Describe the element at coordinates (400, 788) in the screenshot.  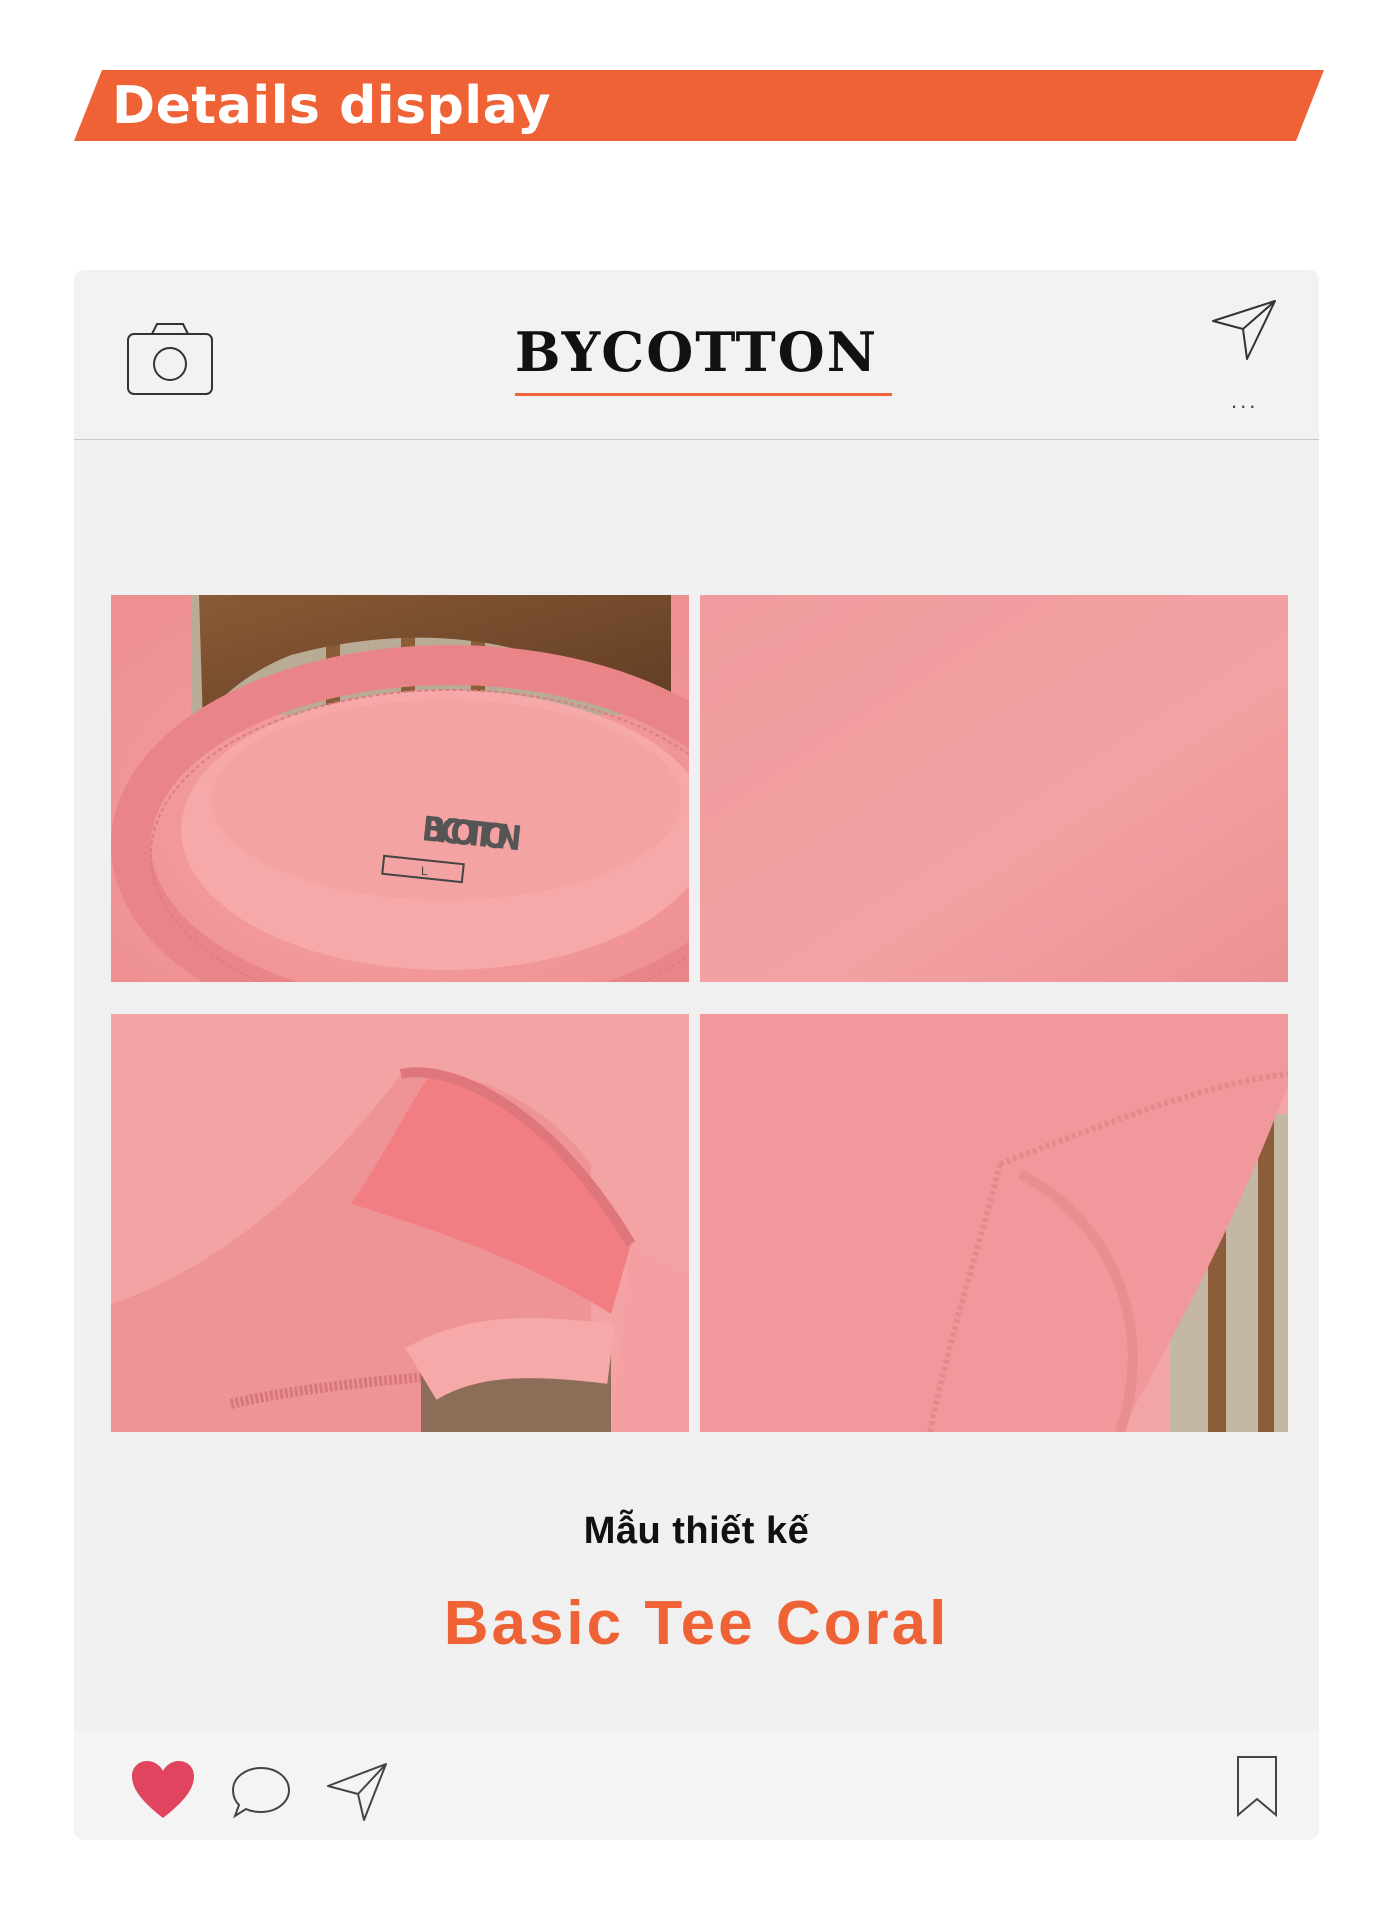
I see `photo-collar: BYCOTTON L` at that location.